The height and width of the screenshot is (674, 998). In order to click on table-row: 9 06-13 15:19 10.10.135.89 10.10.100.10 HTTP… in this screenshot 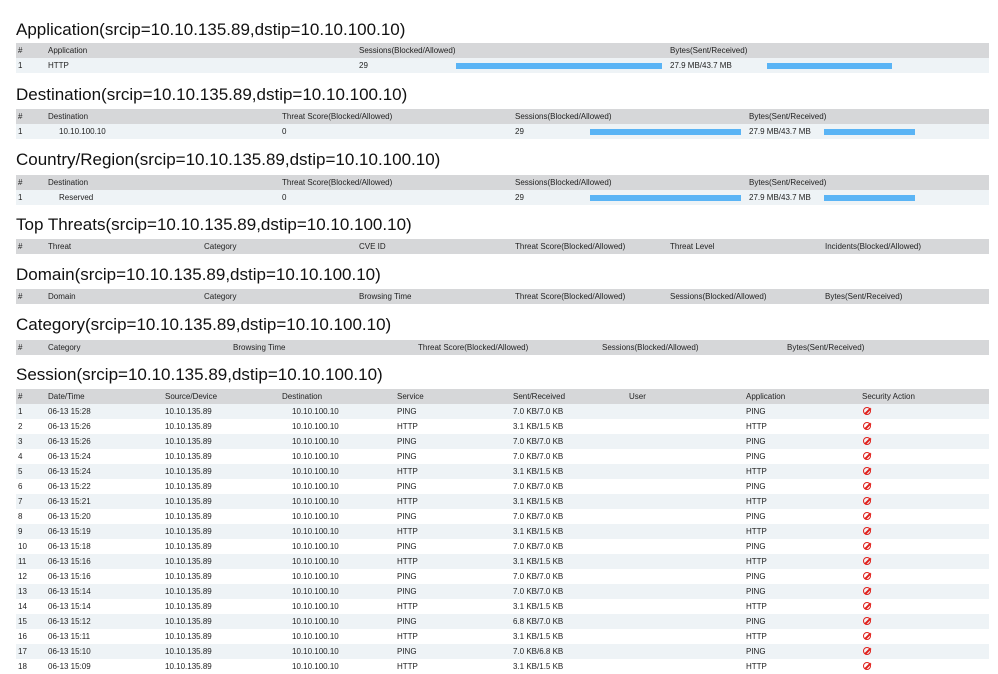, I will do `click(502, 531)`.